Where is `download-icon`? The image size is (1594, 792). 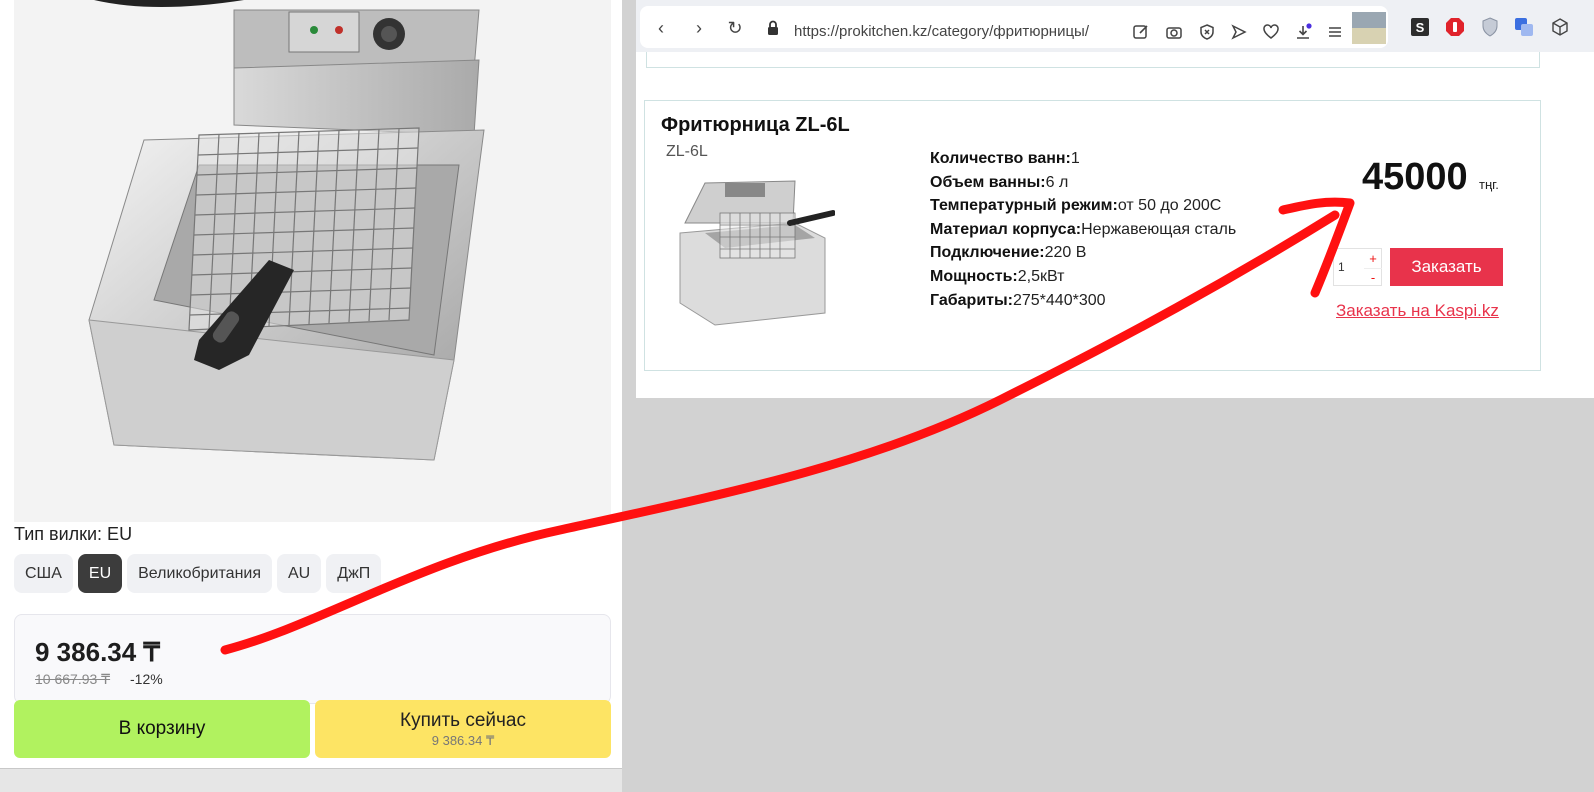
download-icon is located at coordinates (1303, 32).